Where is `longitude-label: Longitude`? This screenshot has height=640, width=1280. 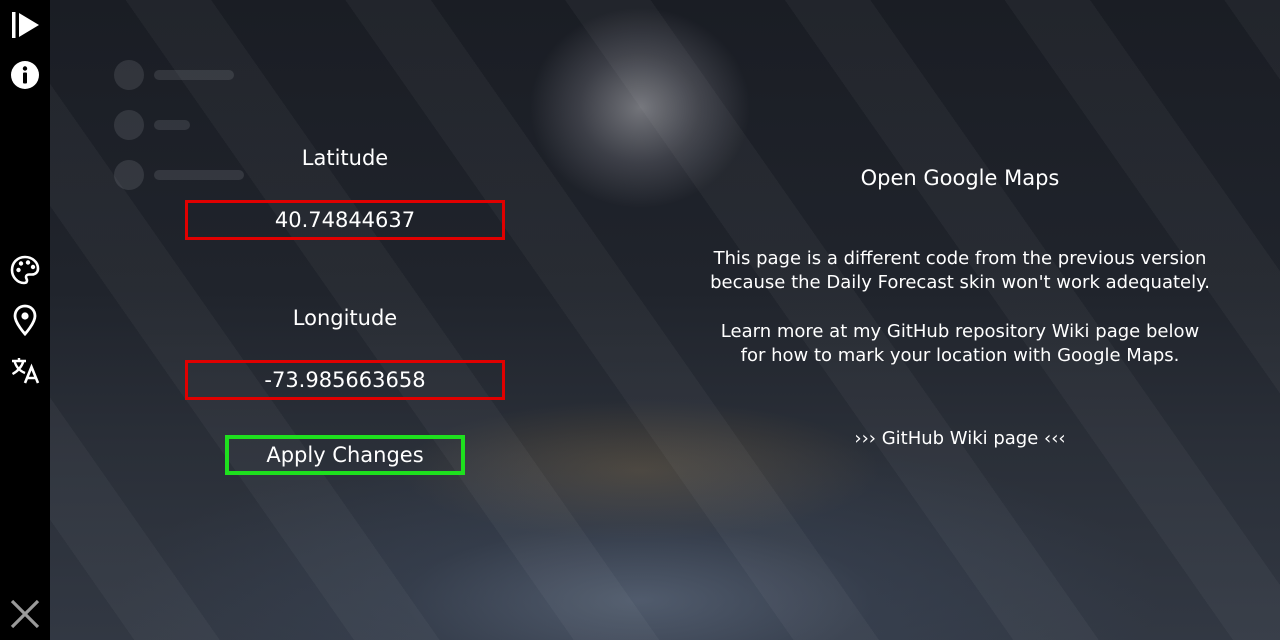
longitude-label: Longitude is located at coordinates (345, 318).